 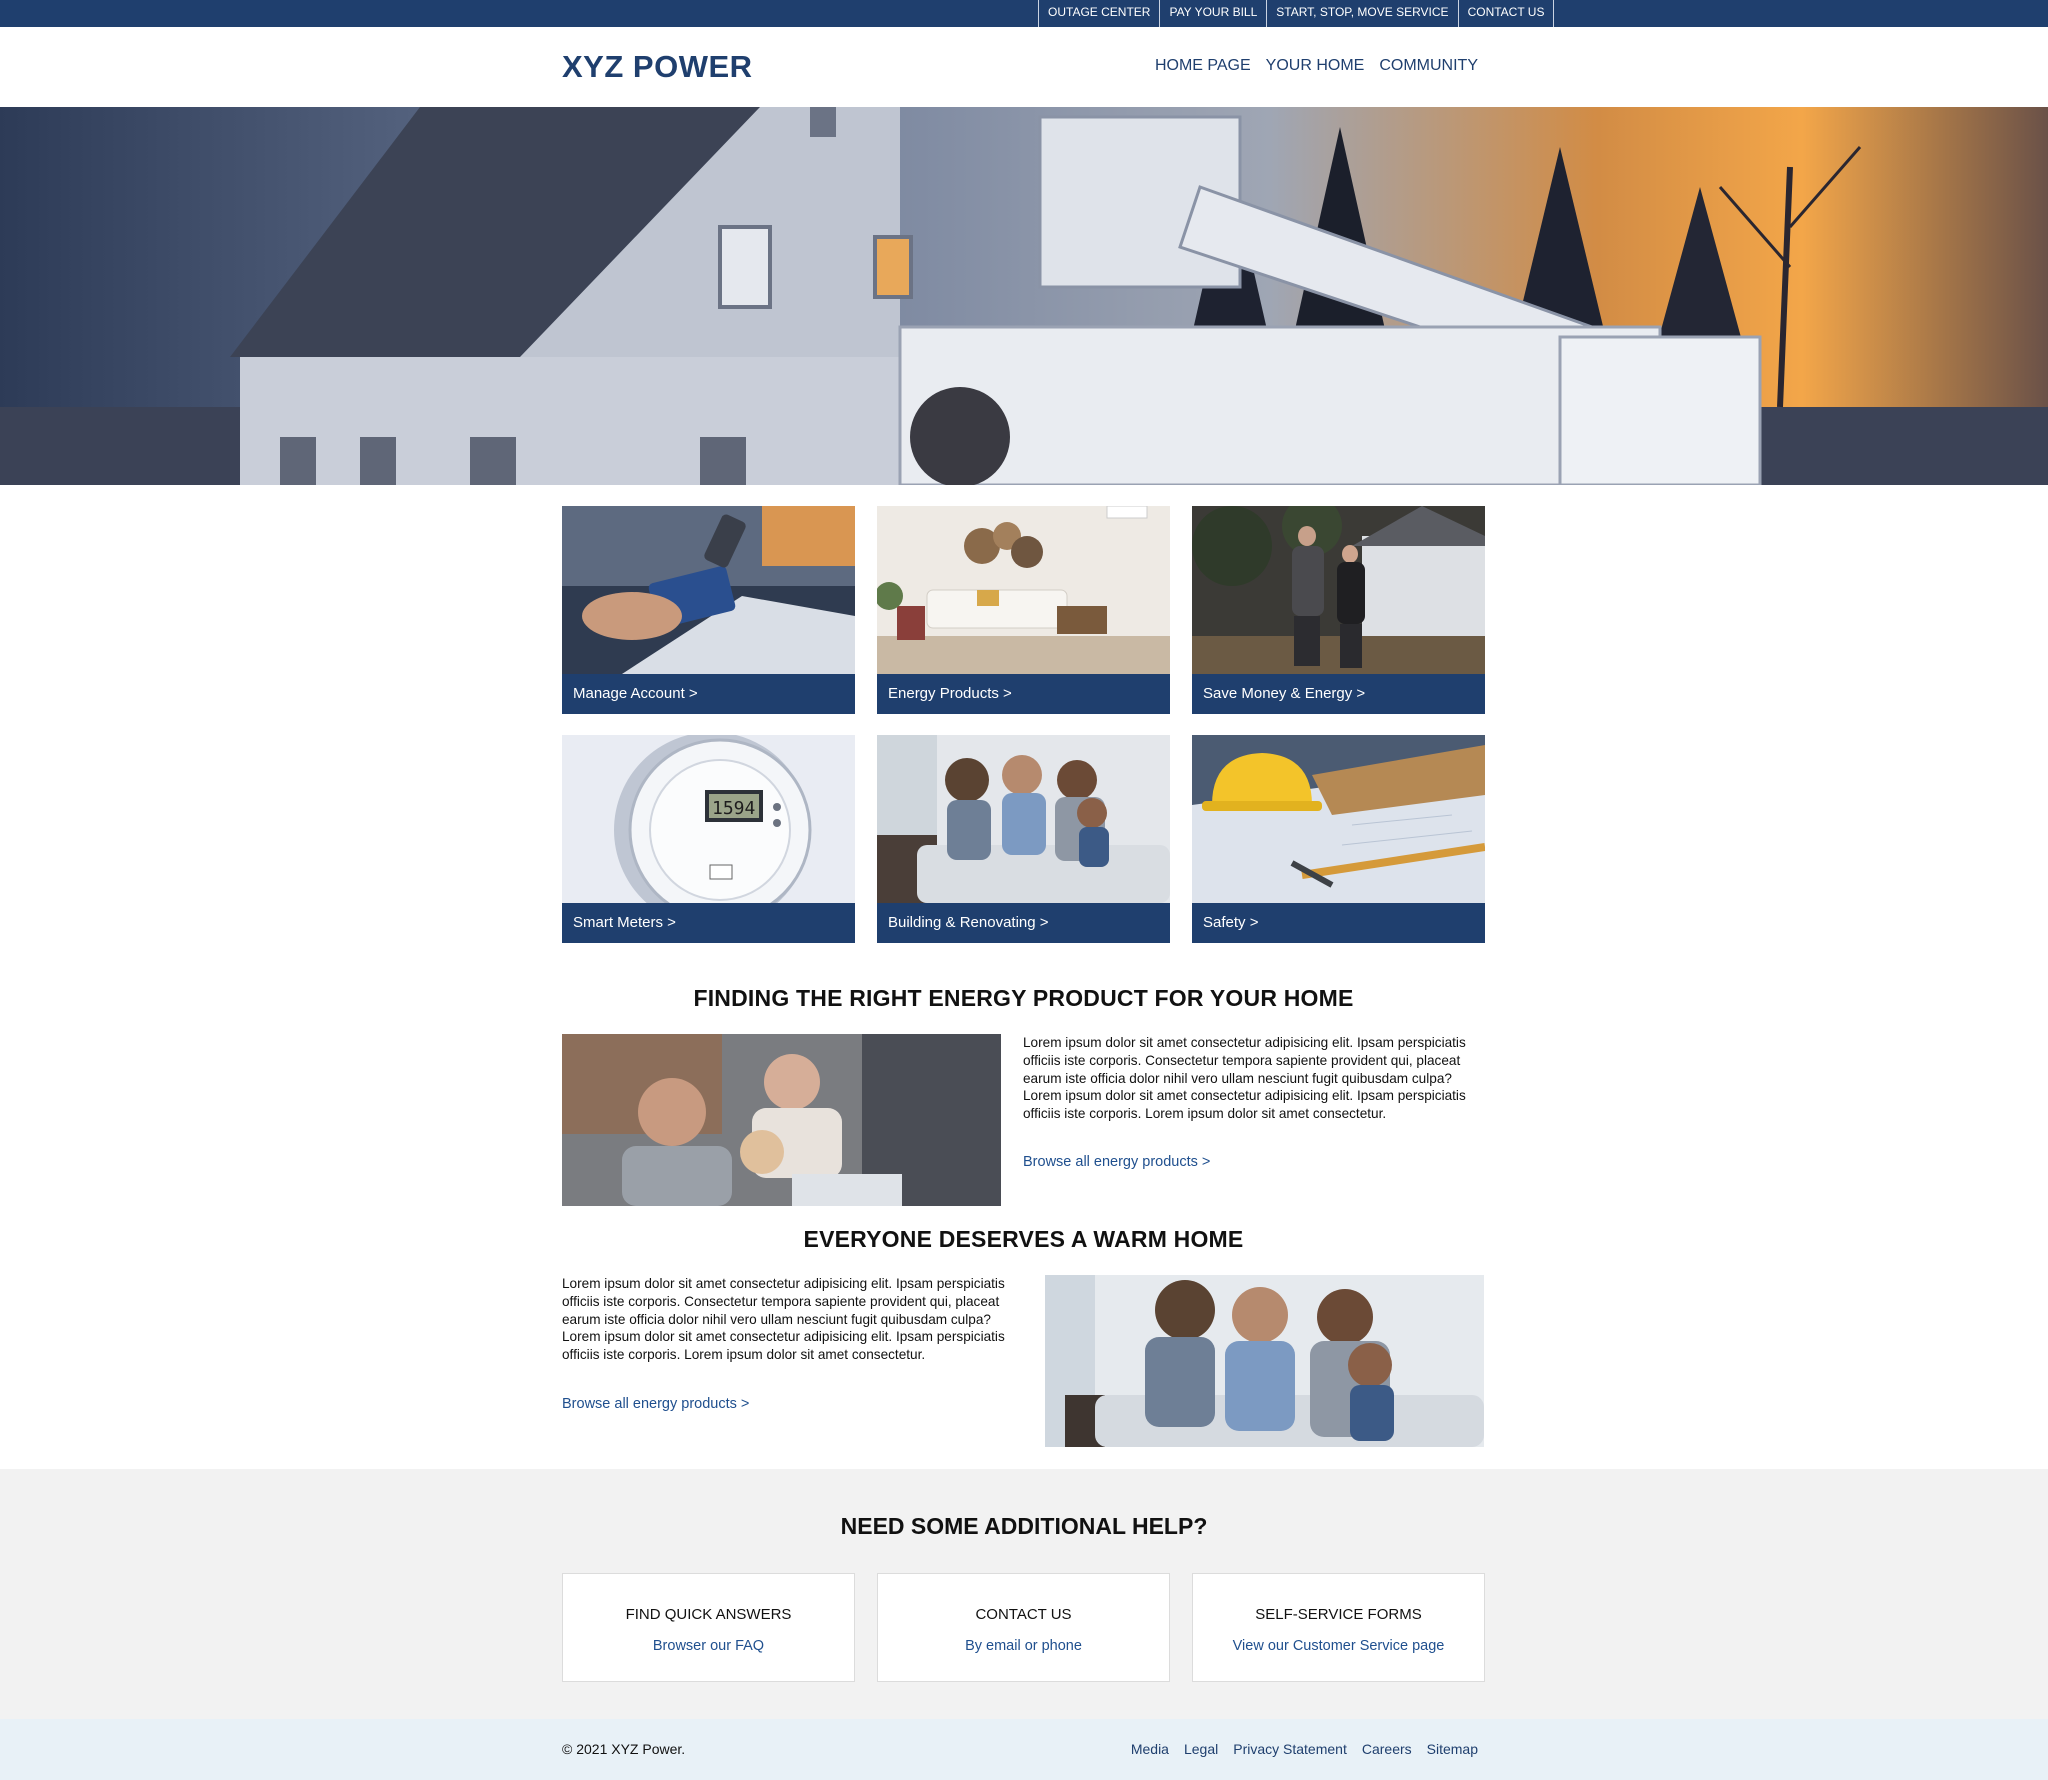 I want to click on nav-community: COMMUNITY, so click(x=1428, y=66).